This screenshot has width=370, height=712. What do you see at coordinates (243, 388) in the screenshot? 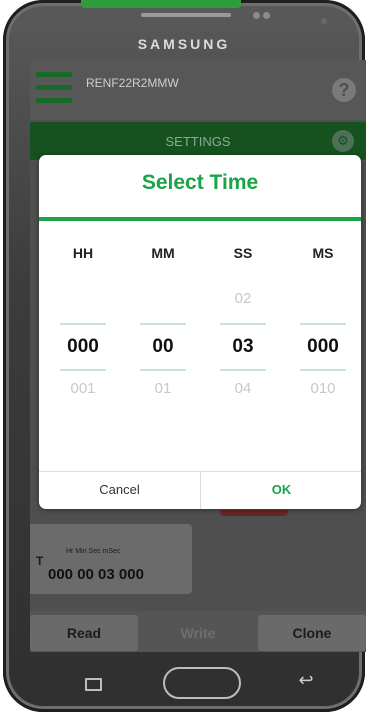
I see `seconds-next: 04` at bounding box center [243, 388].